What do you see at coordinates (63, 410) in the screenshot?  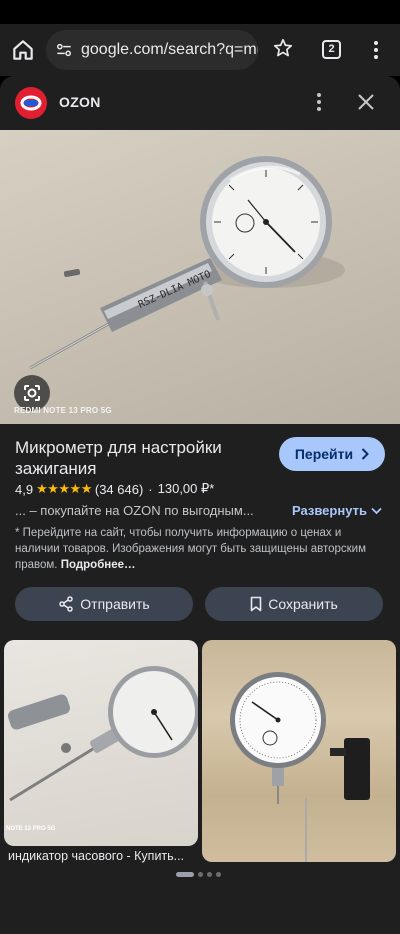 I see `camera-watermark: REDMI NOTE 13 PRO 5G` at bounding box center [63, 410].